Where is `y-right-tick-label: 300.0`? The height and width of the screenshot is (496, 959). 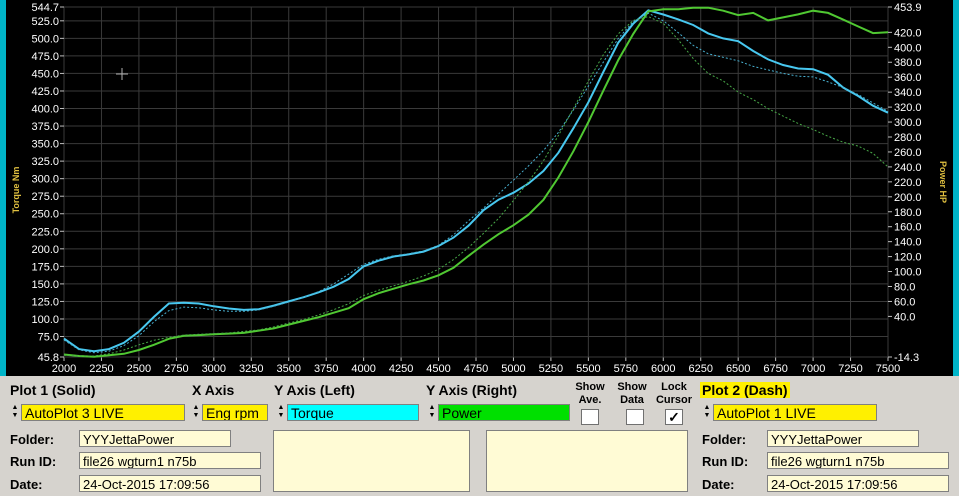 y-right-tick-label: 300.0 is located at coordinates (908, 123).